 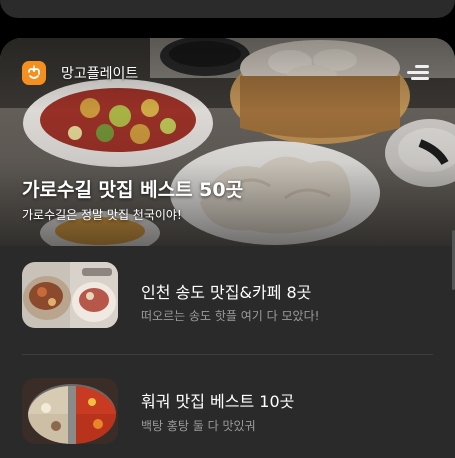 I want to click on mangoplate-logo-icon, so click(x=34, y=73).